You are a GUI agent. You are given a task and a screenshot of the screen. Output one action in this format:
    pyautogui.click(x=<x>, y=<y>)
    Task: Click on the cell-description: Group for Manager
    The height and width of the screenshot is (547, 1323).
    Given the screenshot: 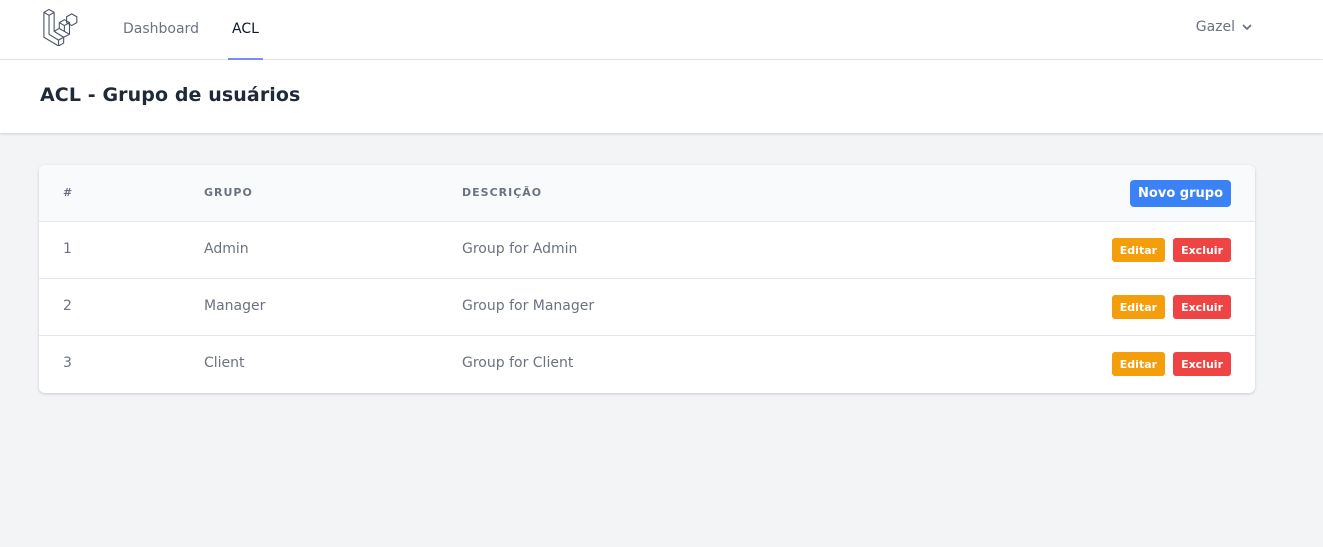 What is the action you would take?
    pyautogui.click(x=528, y=306)
    